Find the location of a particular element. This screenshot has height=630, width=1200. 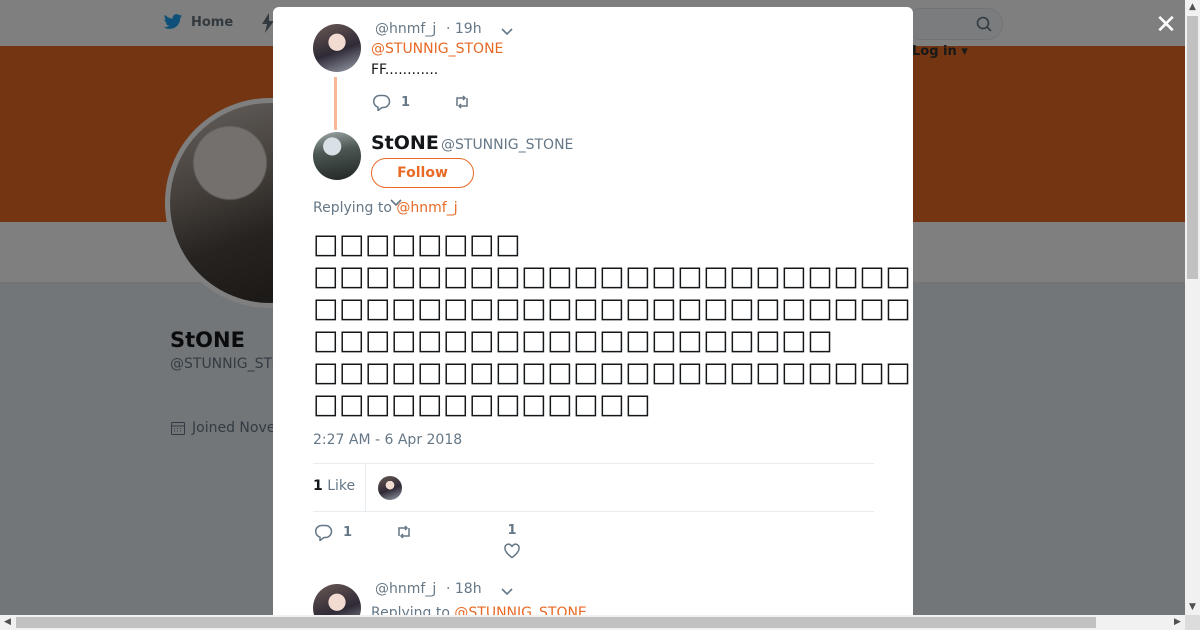

vertical-scrollbar: ▲ ▼ is located at coordinates (1192, 307).